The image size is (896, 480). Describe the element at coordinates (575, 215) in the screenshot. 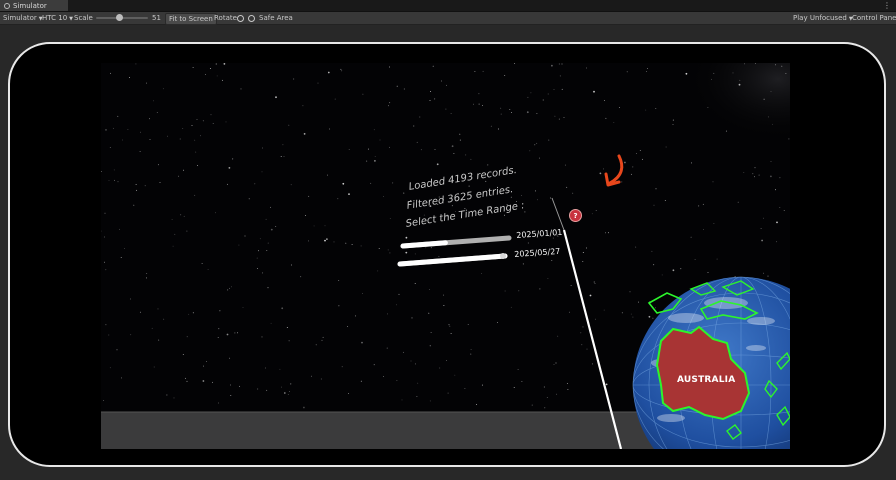

I see `help-button: ?` at that location.